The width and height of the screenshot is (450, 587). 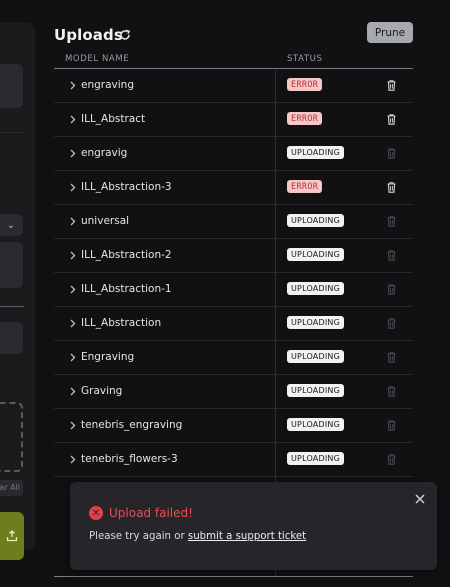 I want to click on dropdown: ⌄, so click(x=11, y=225).